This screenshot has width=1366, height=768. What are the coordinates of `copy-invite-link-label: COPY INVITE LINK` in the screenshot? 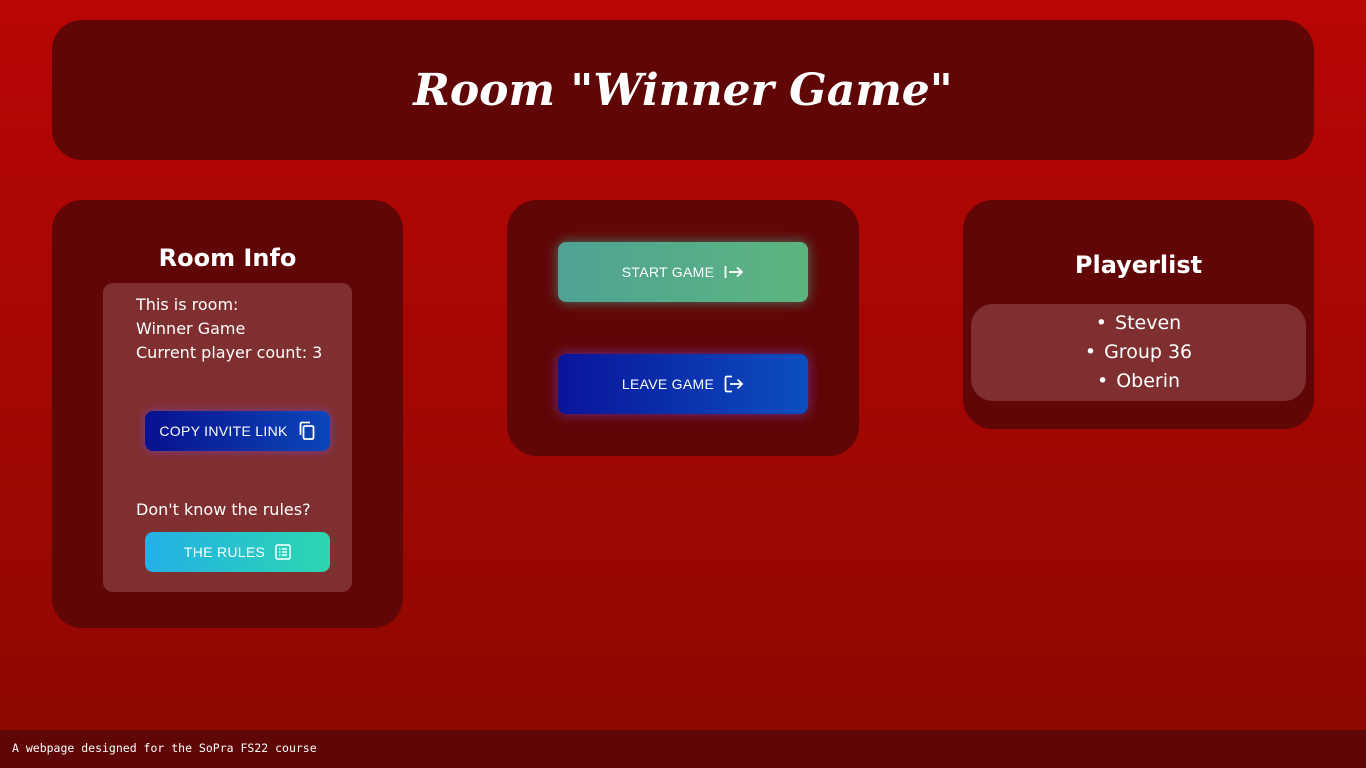 It's located at (223, 431).